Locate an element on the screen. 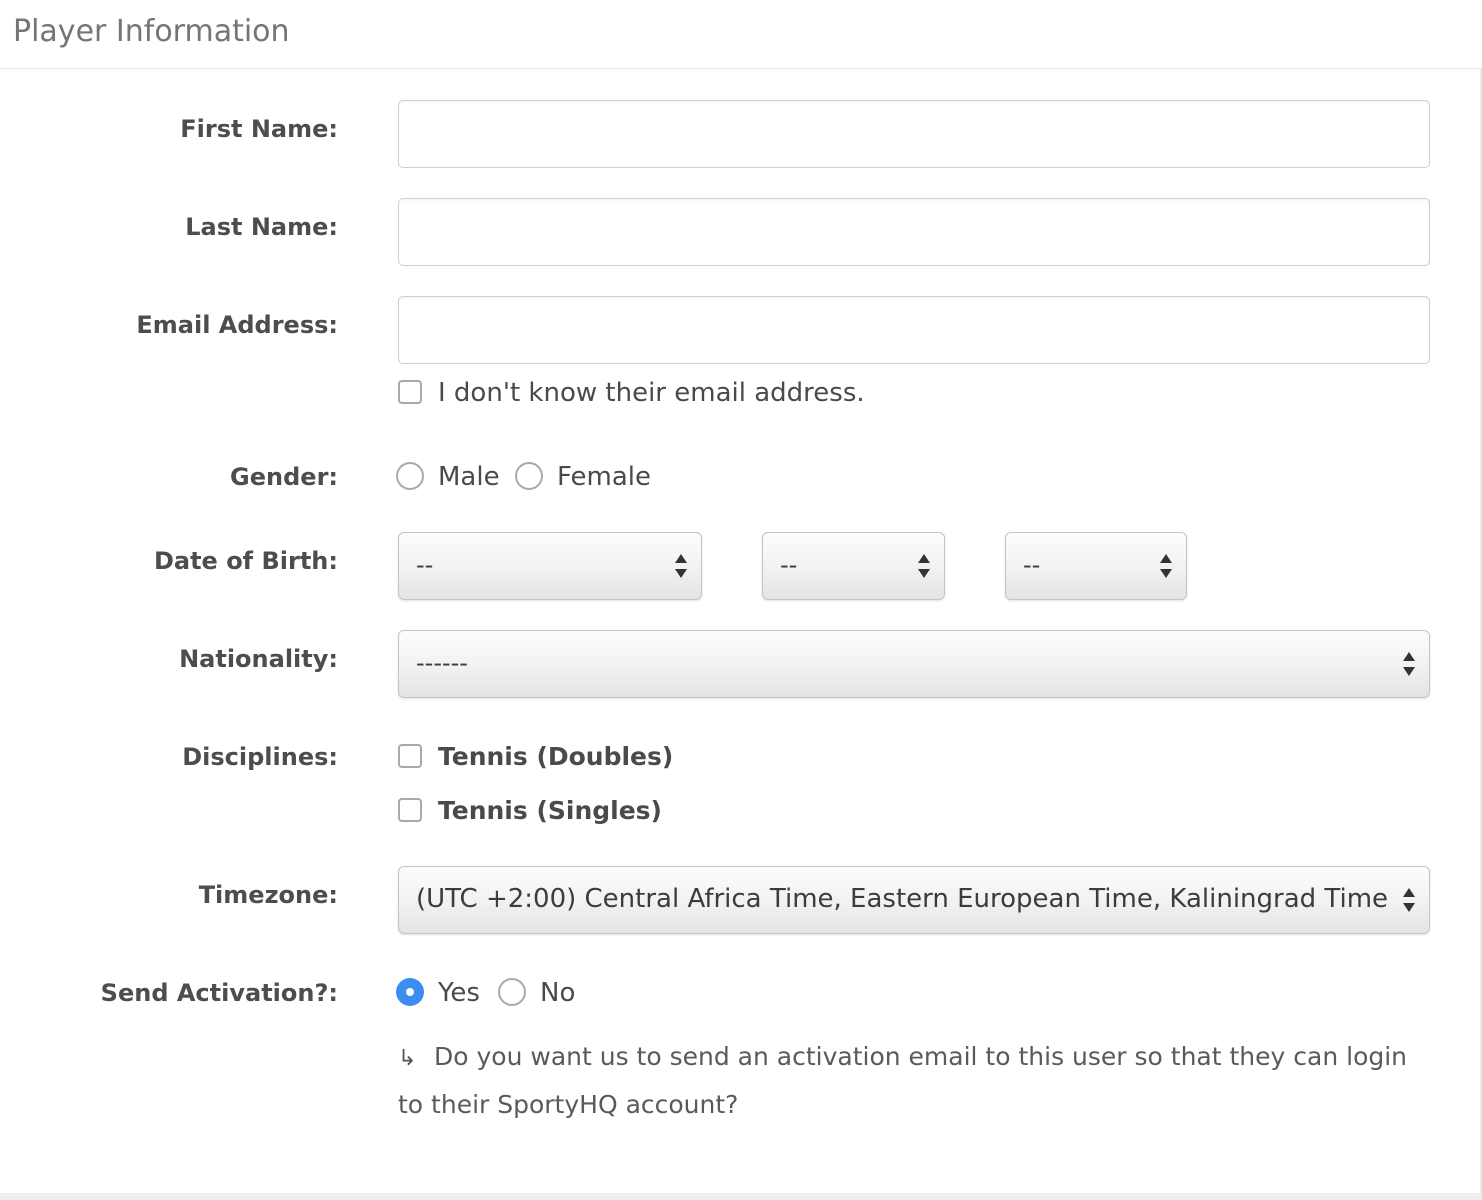 The width and height of the screenshot is (1482, 1200). dob-day-select: -- is located at coordinates (853, 566).